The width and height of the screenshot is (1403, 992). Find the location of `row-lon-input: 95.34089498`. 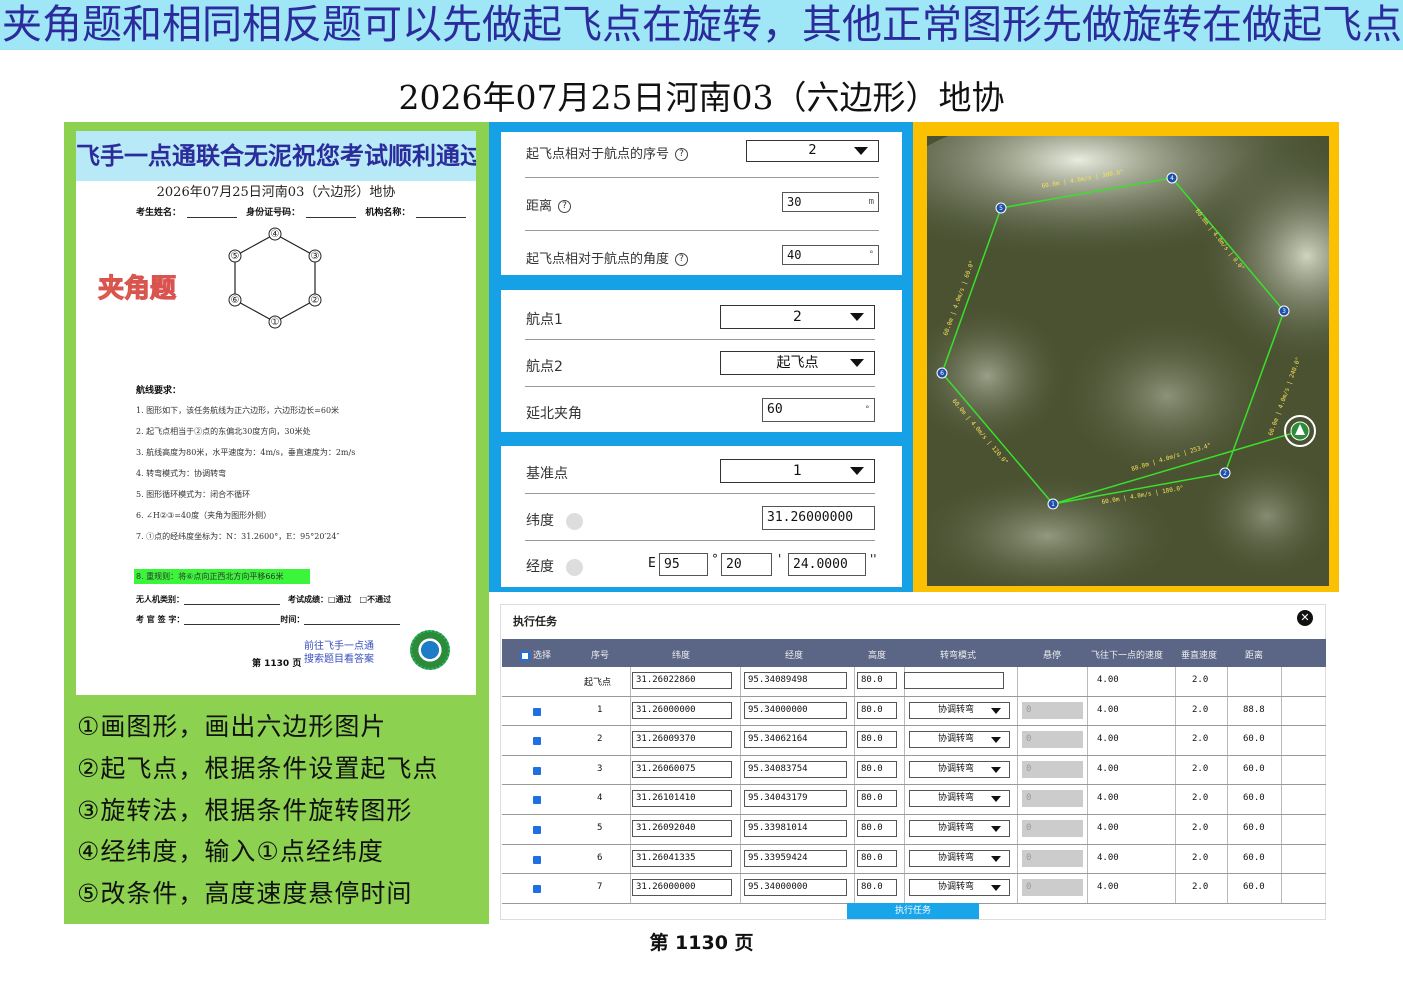

row-lon-input: 95.34089498 is located at coordinates (795, 680).